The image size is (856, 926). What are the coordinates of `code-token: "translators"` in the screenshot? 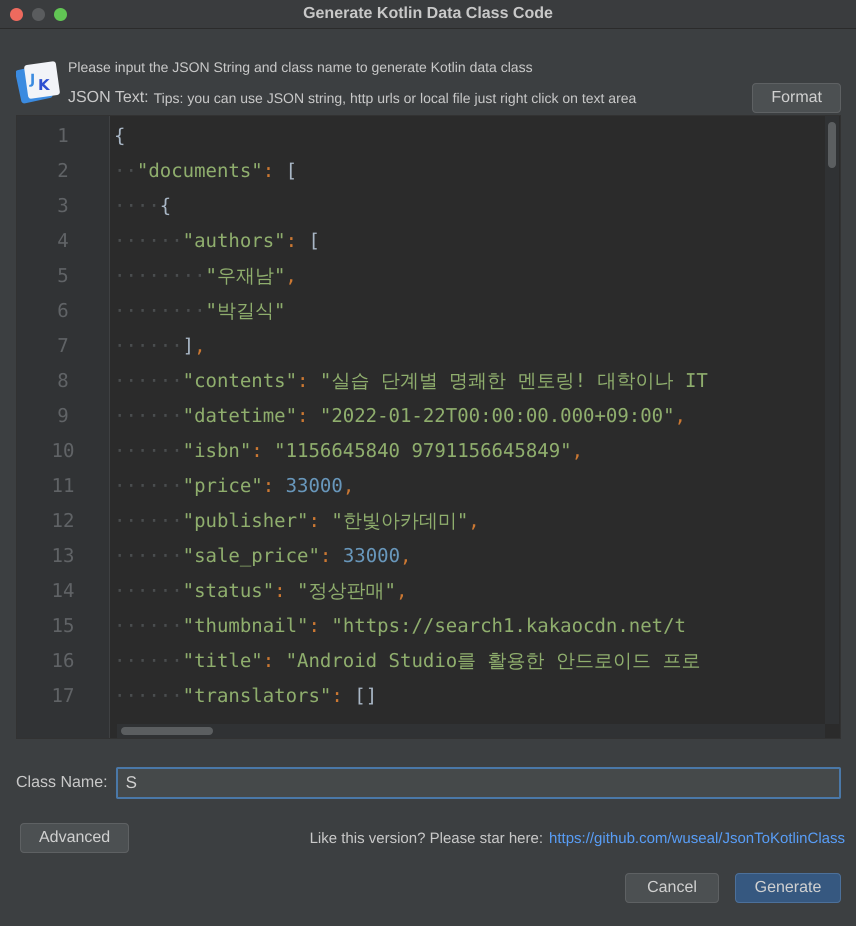 It's located at (257, 696).